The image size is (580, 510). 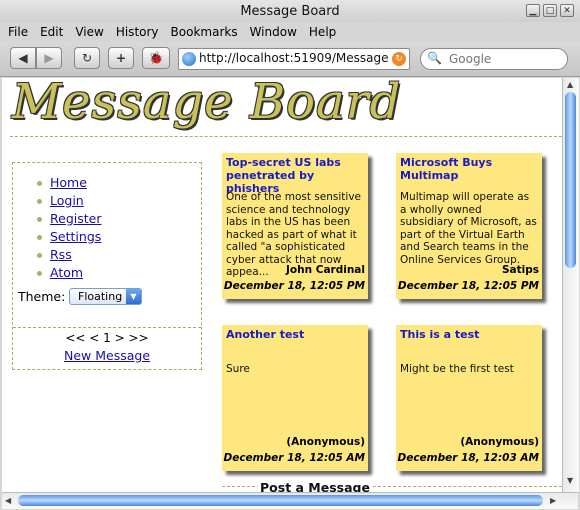 I want to click on menu-view: View, so click(x=85, y=32).